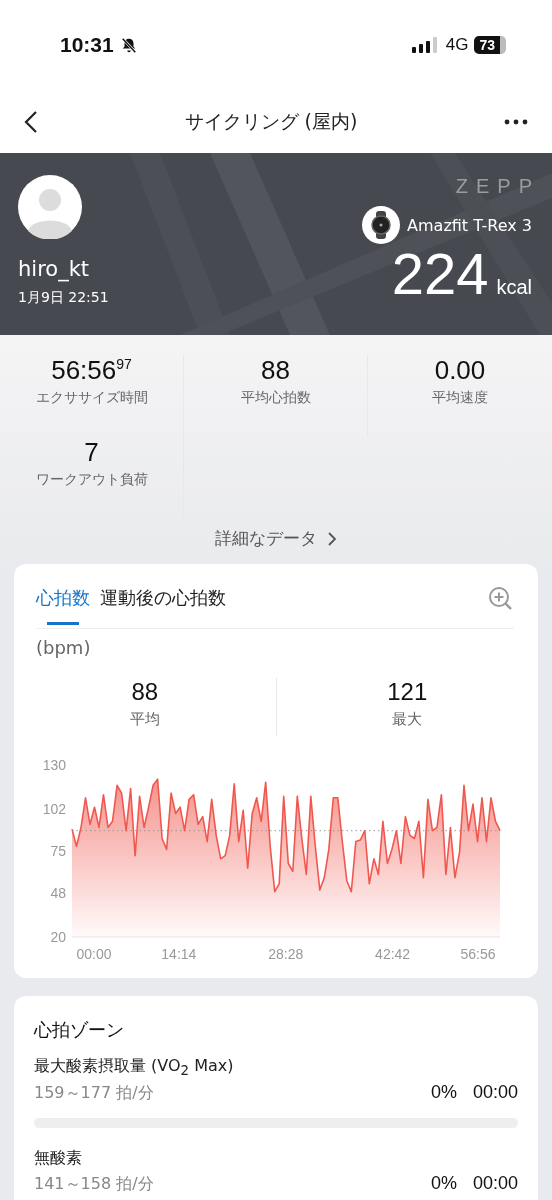 Image resolution: width=552 pixels, height=1200 pixels. What do you see at coordinates (286, 954) in the screenshot?
I see `x-axis-label: 28:28` at bounding box center [286, 954].